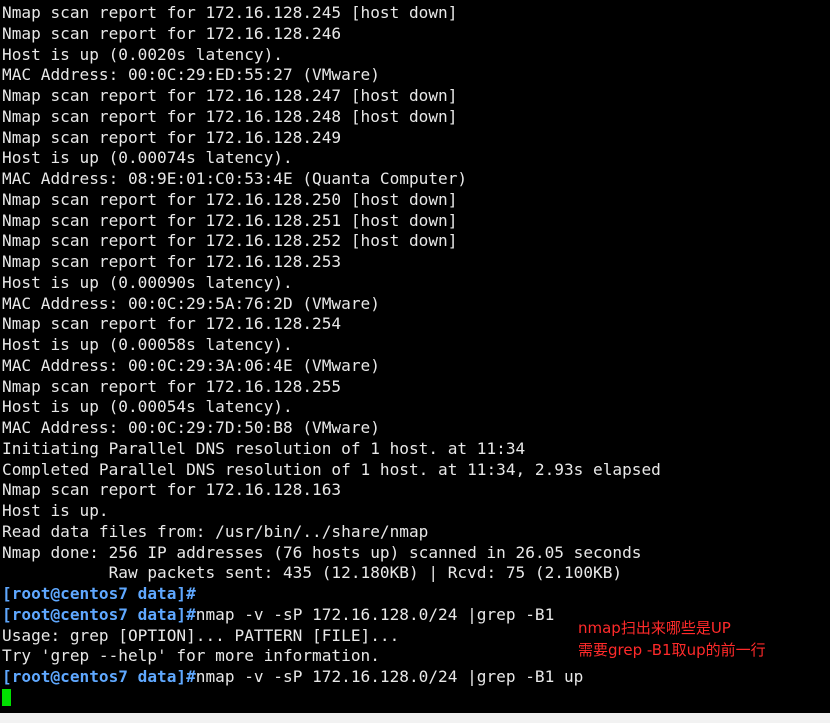 The image size is (830, 723). I want to click on command-text: nmap -v -sP 172.16.128.0/24 |grep -B1 up, so click(389, 676).